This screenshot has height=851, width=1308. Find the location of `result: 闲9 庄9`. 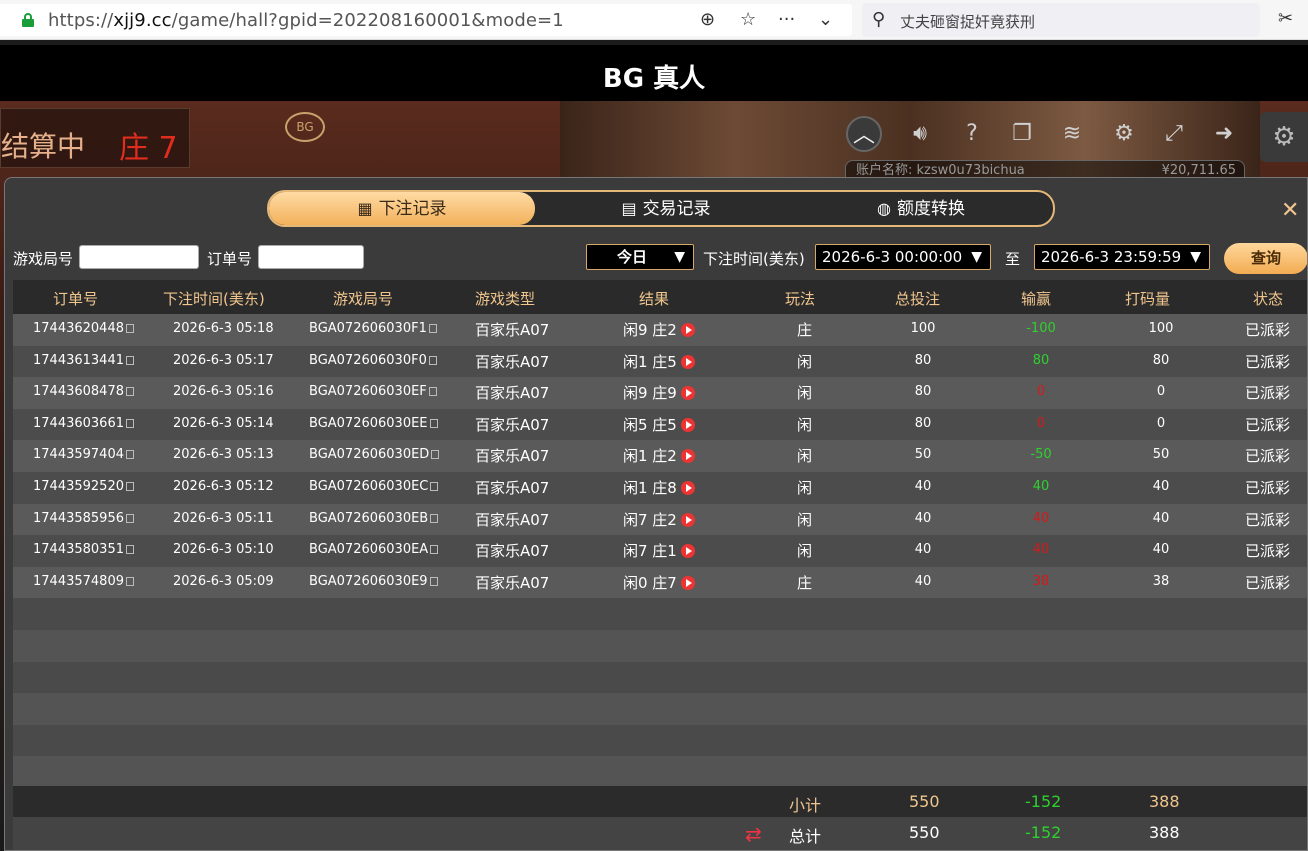

result: 闲9 庄9 is located at coordinates (659, 392).